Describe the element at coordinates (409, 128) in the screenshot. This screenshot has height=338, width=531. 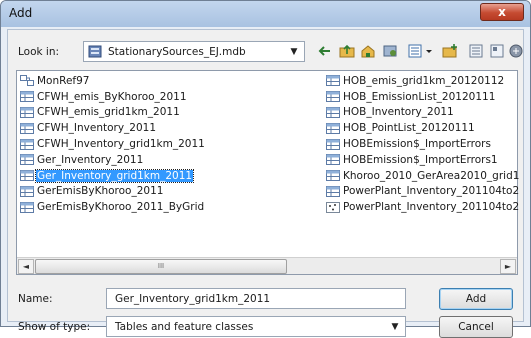
I see `file-list-item-label: HOB_PointList_20120111` at that location.